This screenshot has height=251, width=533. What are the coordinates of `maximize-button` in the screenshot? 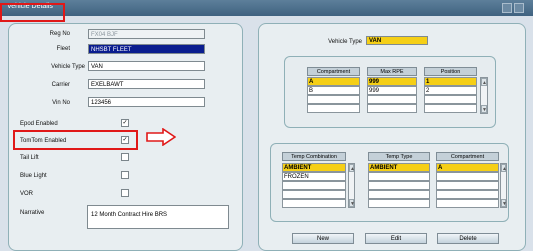 It's located at (519, 8).